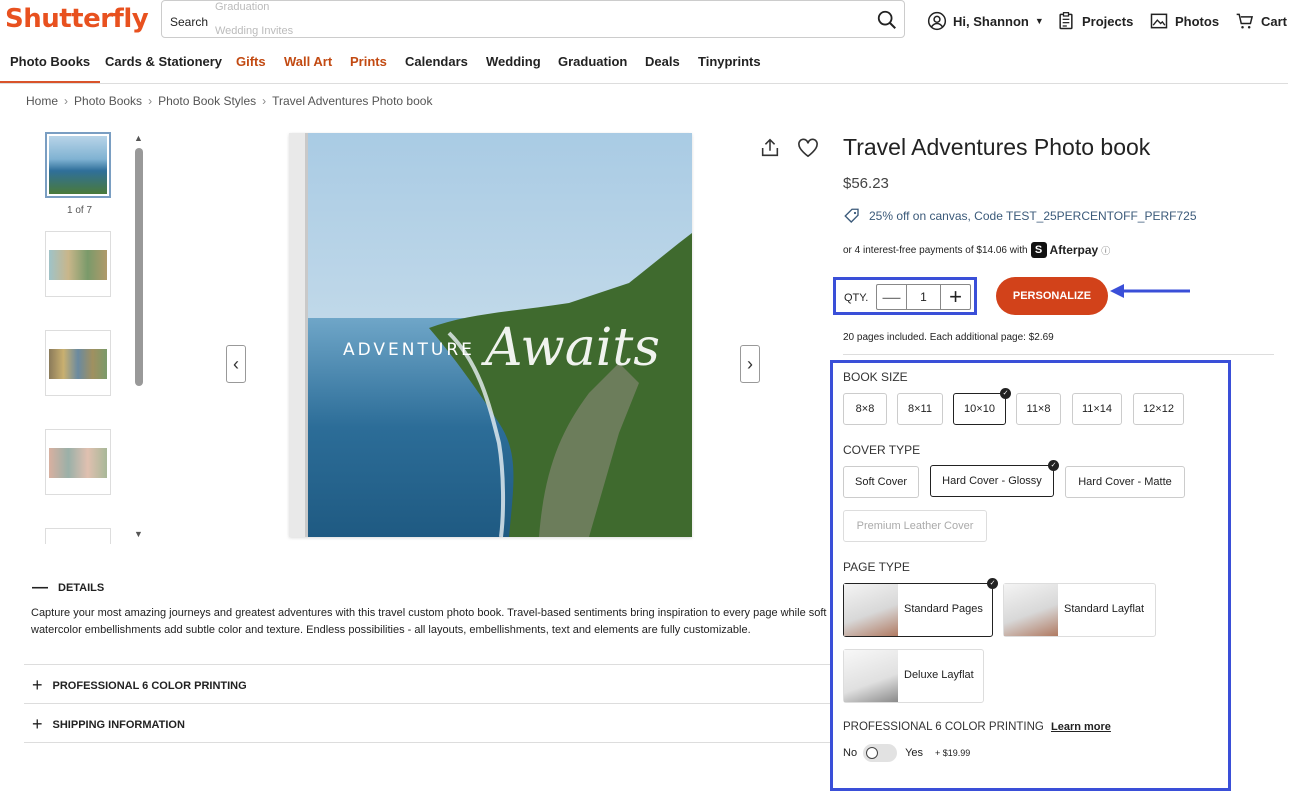 The image size is (1295, 792). I want to click on page-option-standard: Standard Pages ✓, so click(920, 607).